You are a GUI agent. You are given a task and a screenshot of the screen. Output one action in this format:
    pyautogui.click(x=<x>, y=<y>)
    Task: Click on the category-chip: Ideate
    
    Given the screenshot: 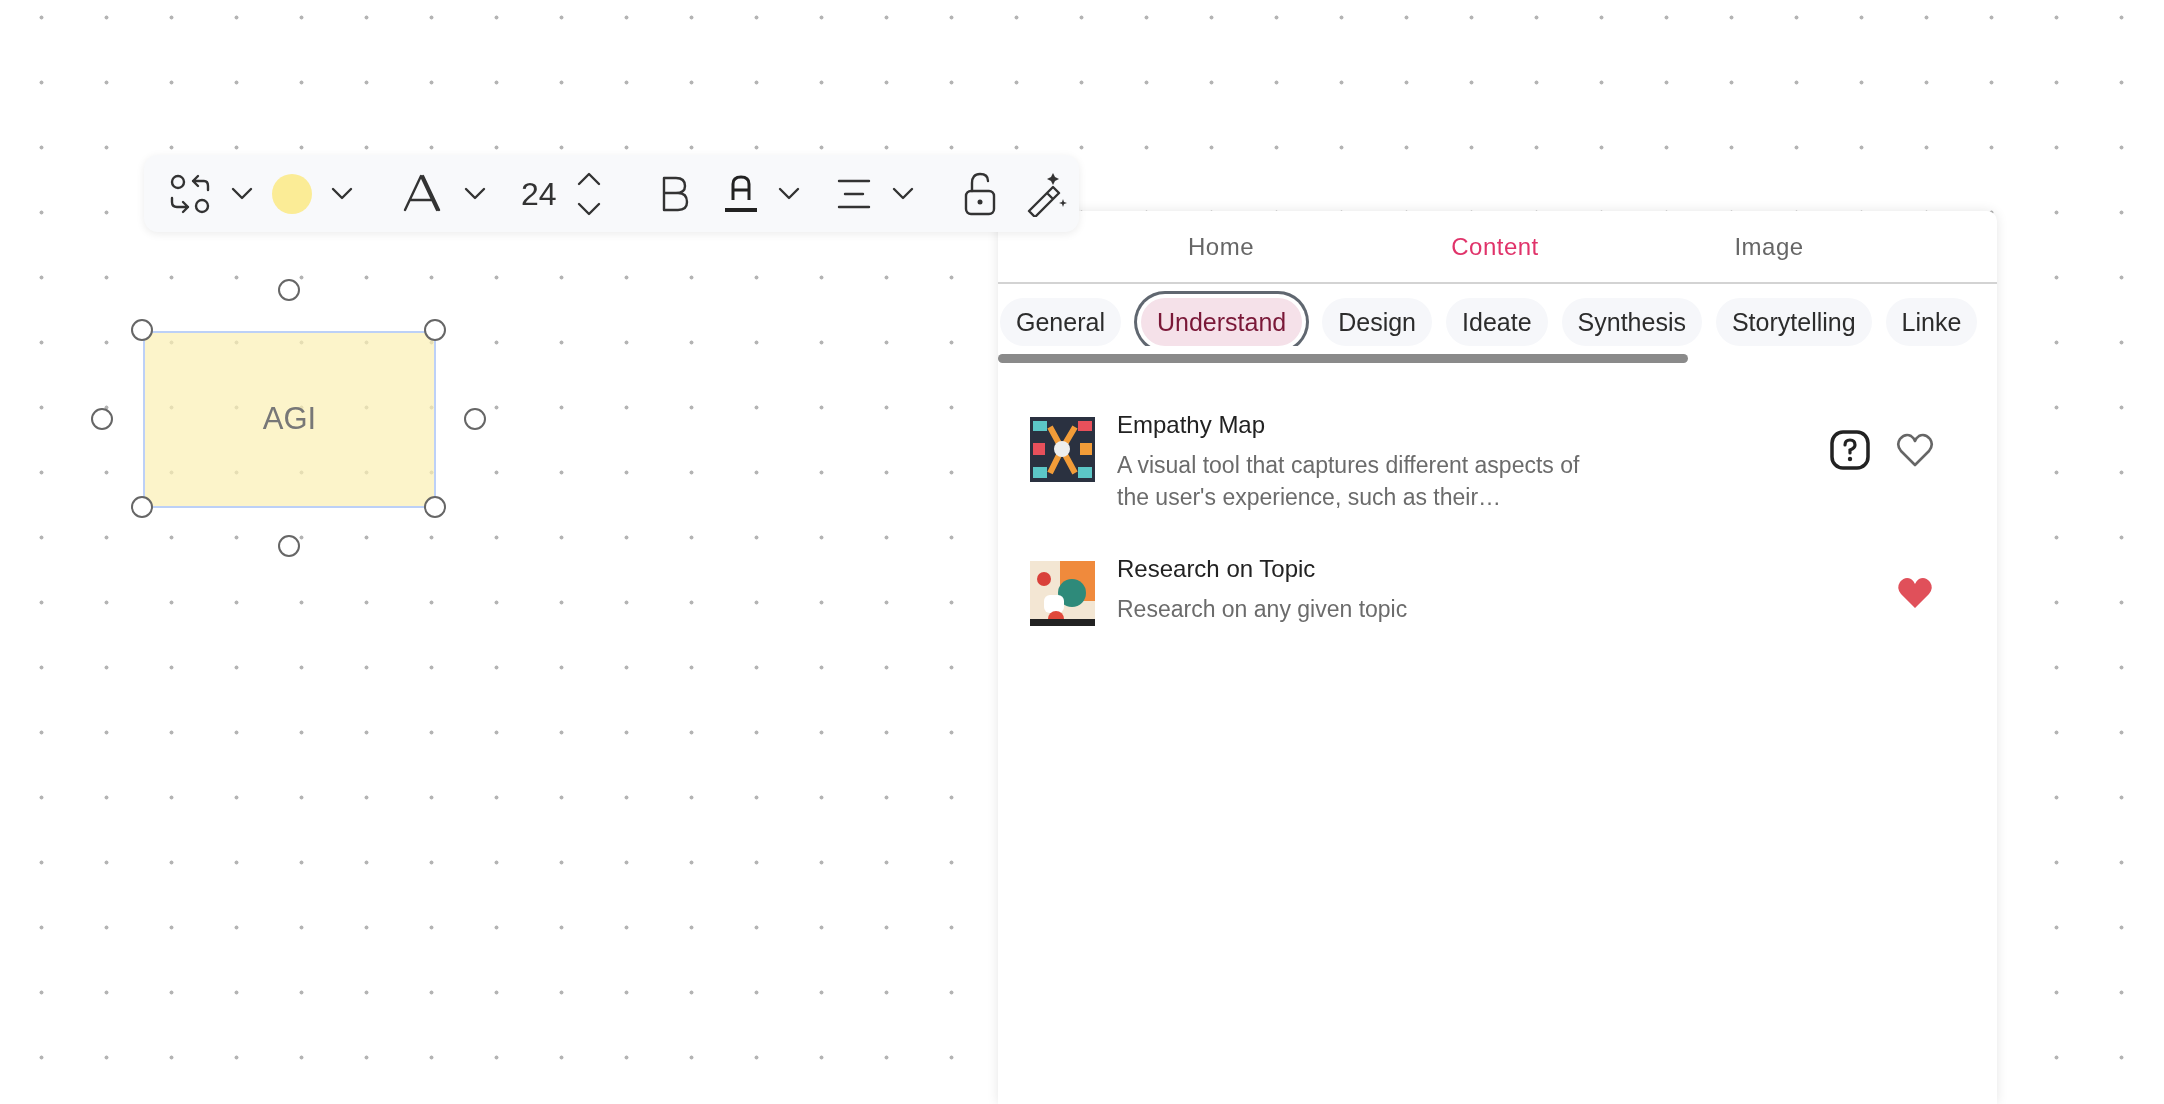 What is the action you would take?
    pyautogui.click(x=1497, y=322)
    